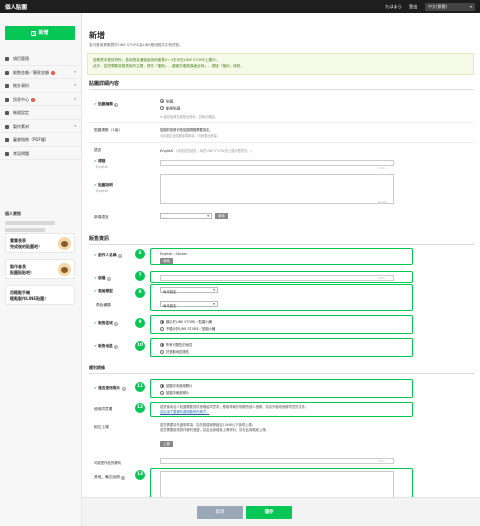  I want to click on new-button: ✎ 新增, so click(40, 33).